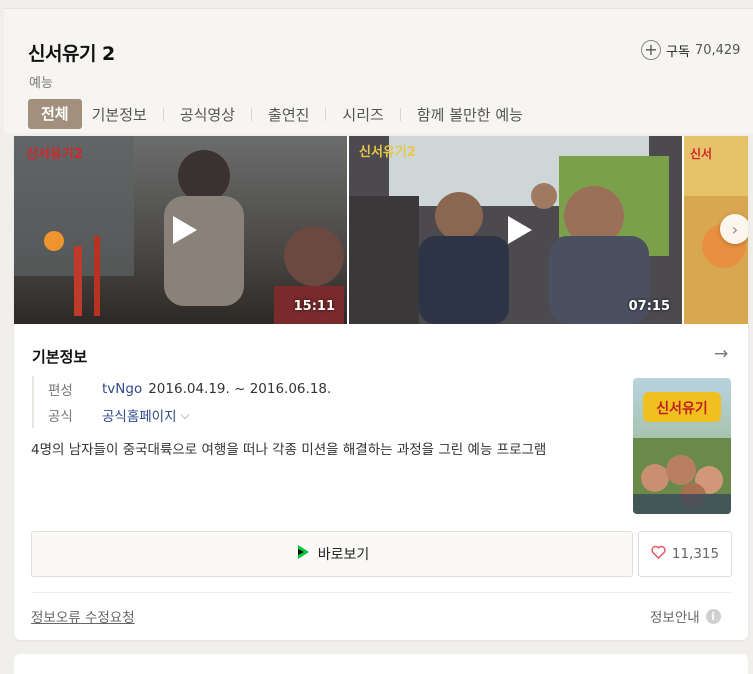 The height and width of the screenshot is (674, 753). What do you see at coordinates (717, 50) in the screenshot?
I see `subscriber-count: 70,429` at bounding box center [717, 50].